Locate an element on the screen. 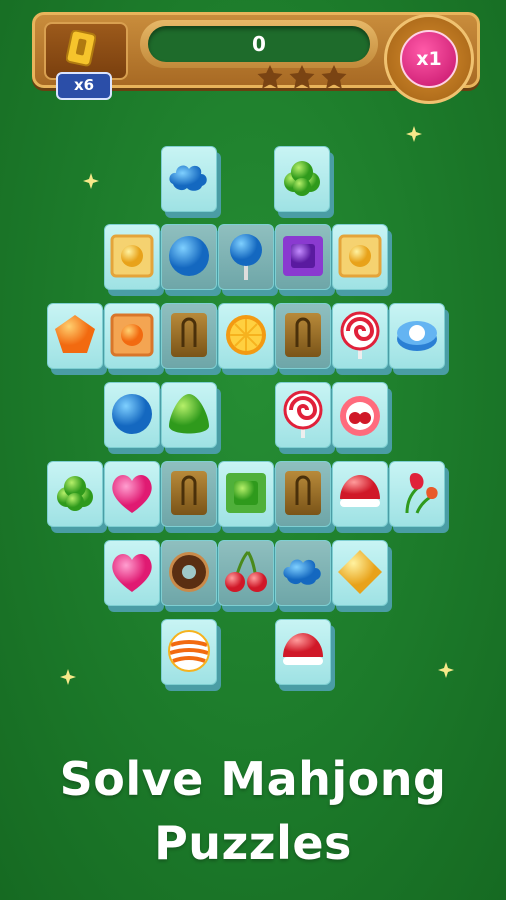 The width and height of the screenshot is (506, 900). orange-pentagon-candy-icon is located at coordinates (75, 334).